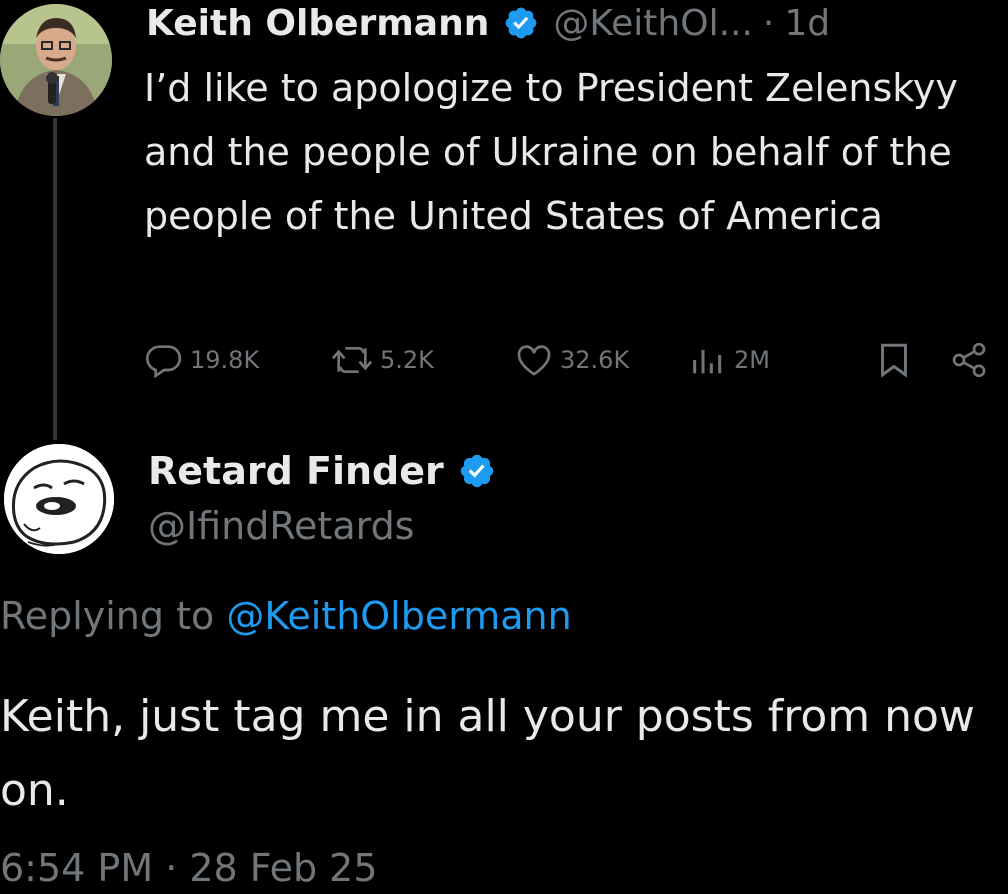  Describe the element at coordinates (595, 360) in the screenshot. I see `like-count: 32.6K` at that location.